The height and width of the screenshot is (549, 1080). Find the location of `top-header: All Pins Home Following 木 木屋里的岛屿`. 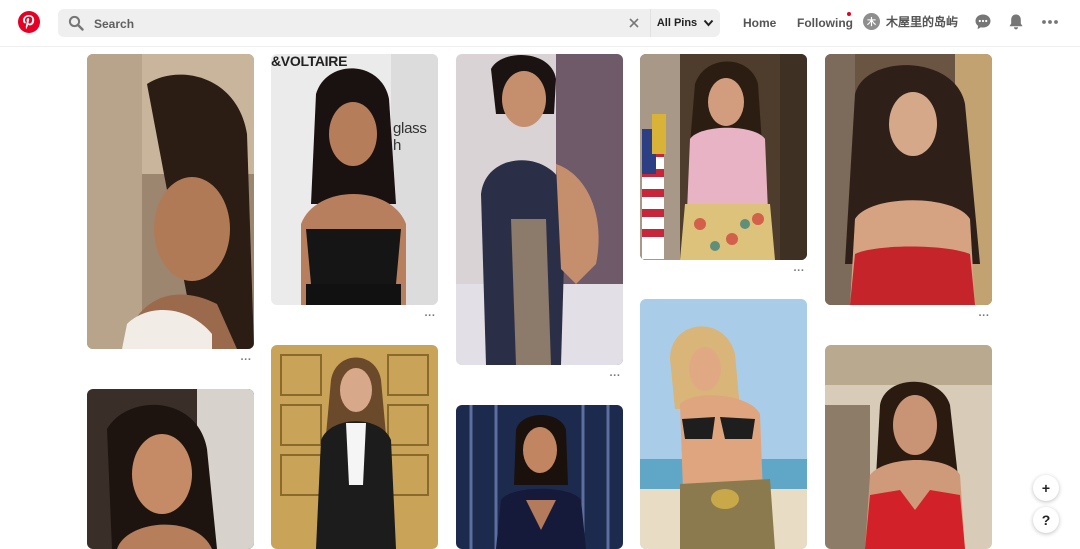

top-header: All Pins Home Following 木 木屋里的岛屿 is located at coordinates (540, 23).